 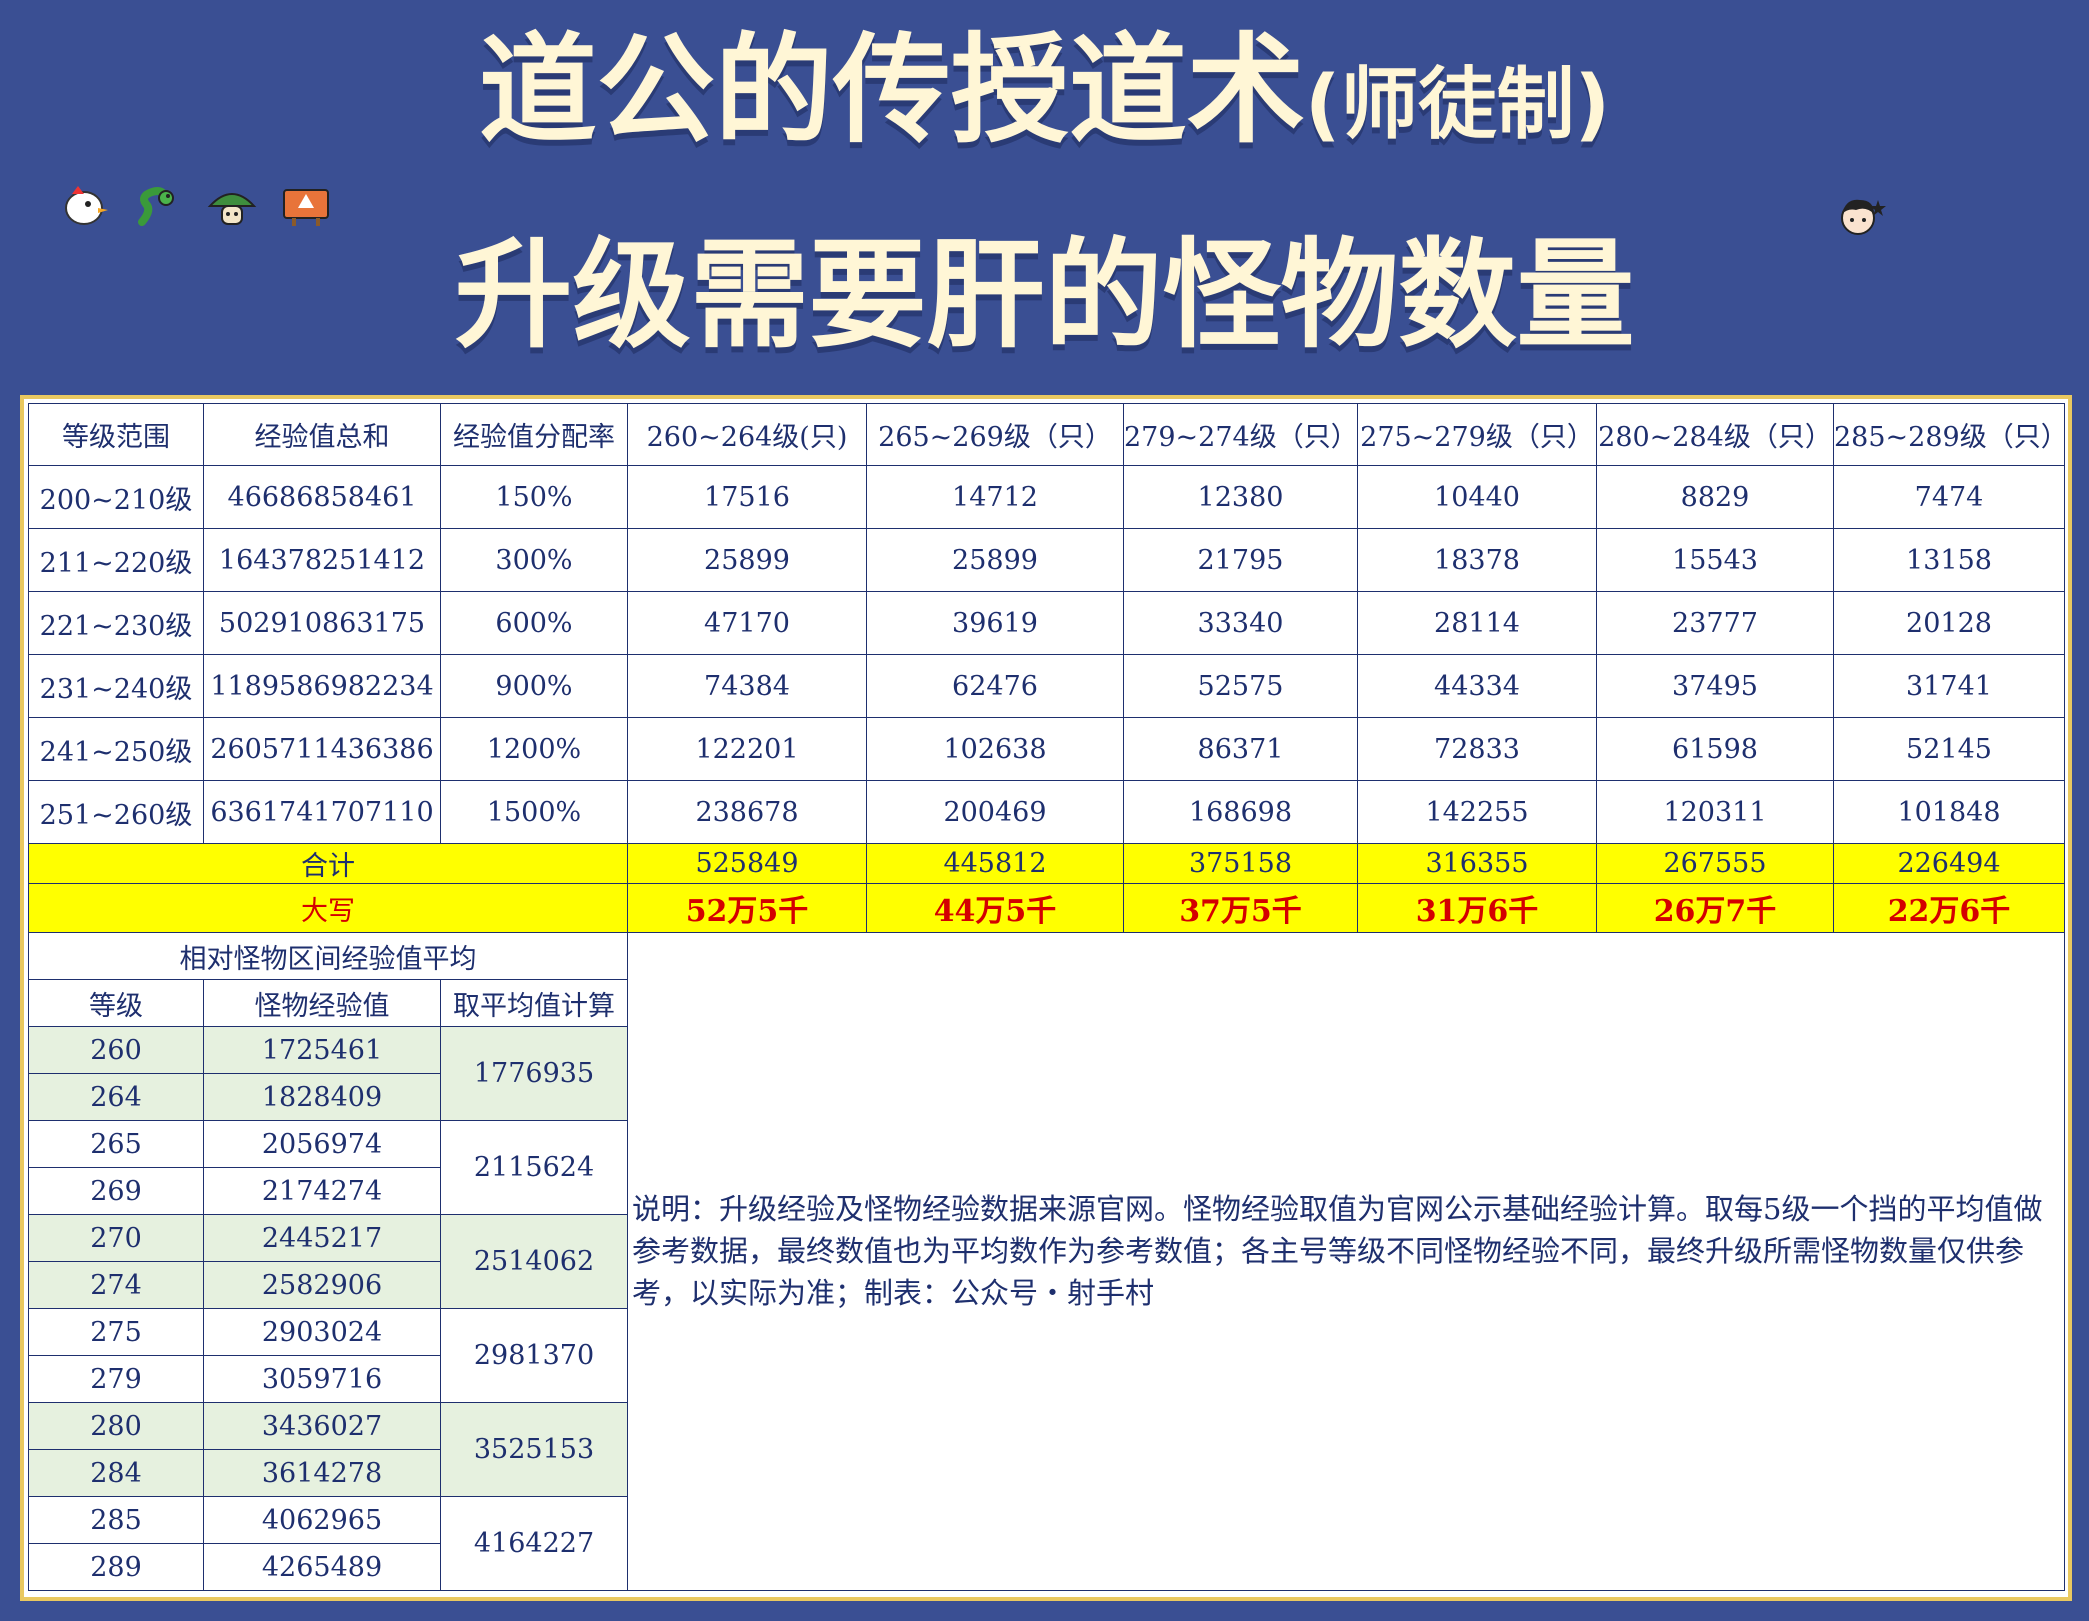 What do you see at coordinates (1240, 560) in the screenshot?
I see `table-cell: 21795` at bounding box center [1240, 560].